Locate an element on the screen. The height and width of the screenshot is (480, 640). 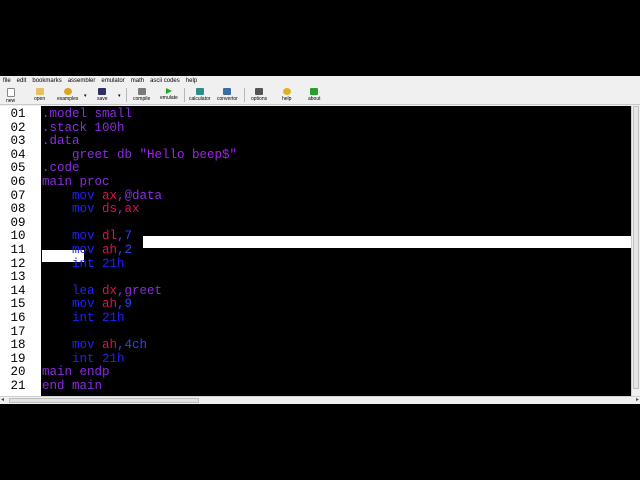
code-line: 03 .data is located at coordinates (315, 141).